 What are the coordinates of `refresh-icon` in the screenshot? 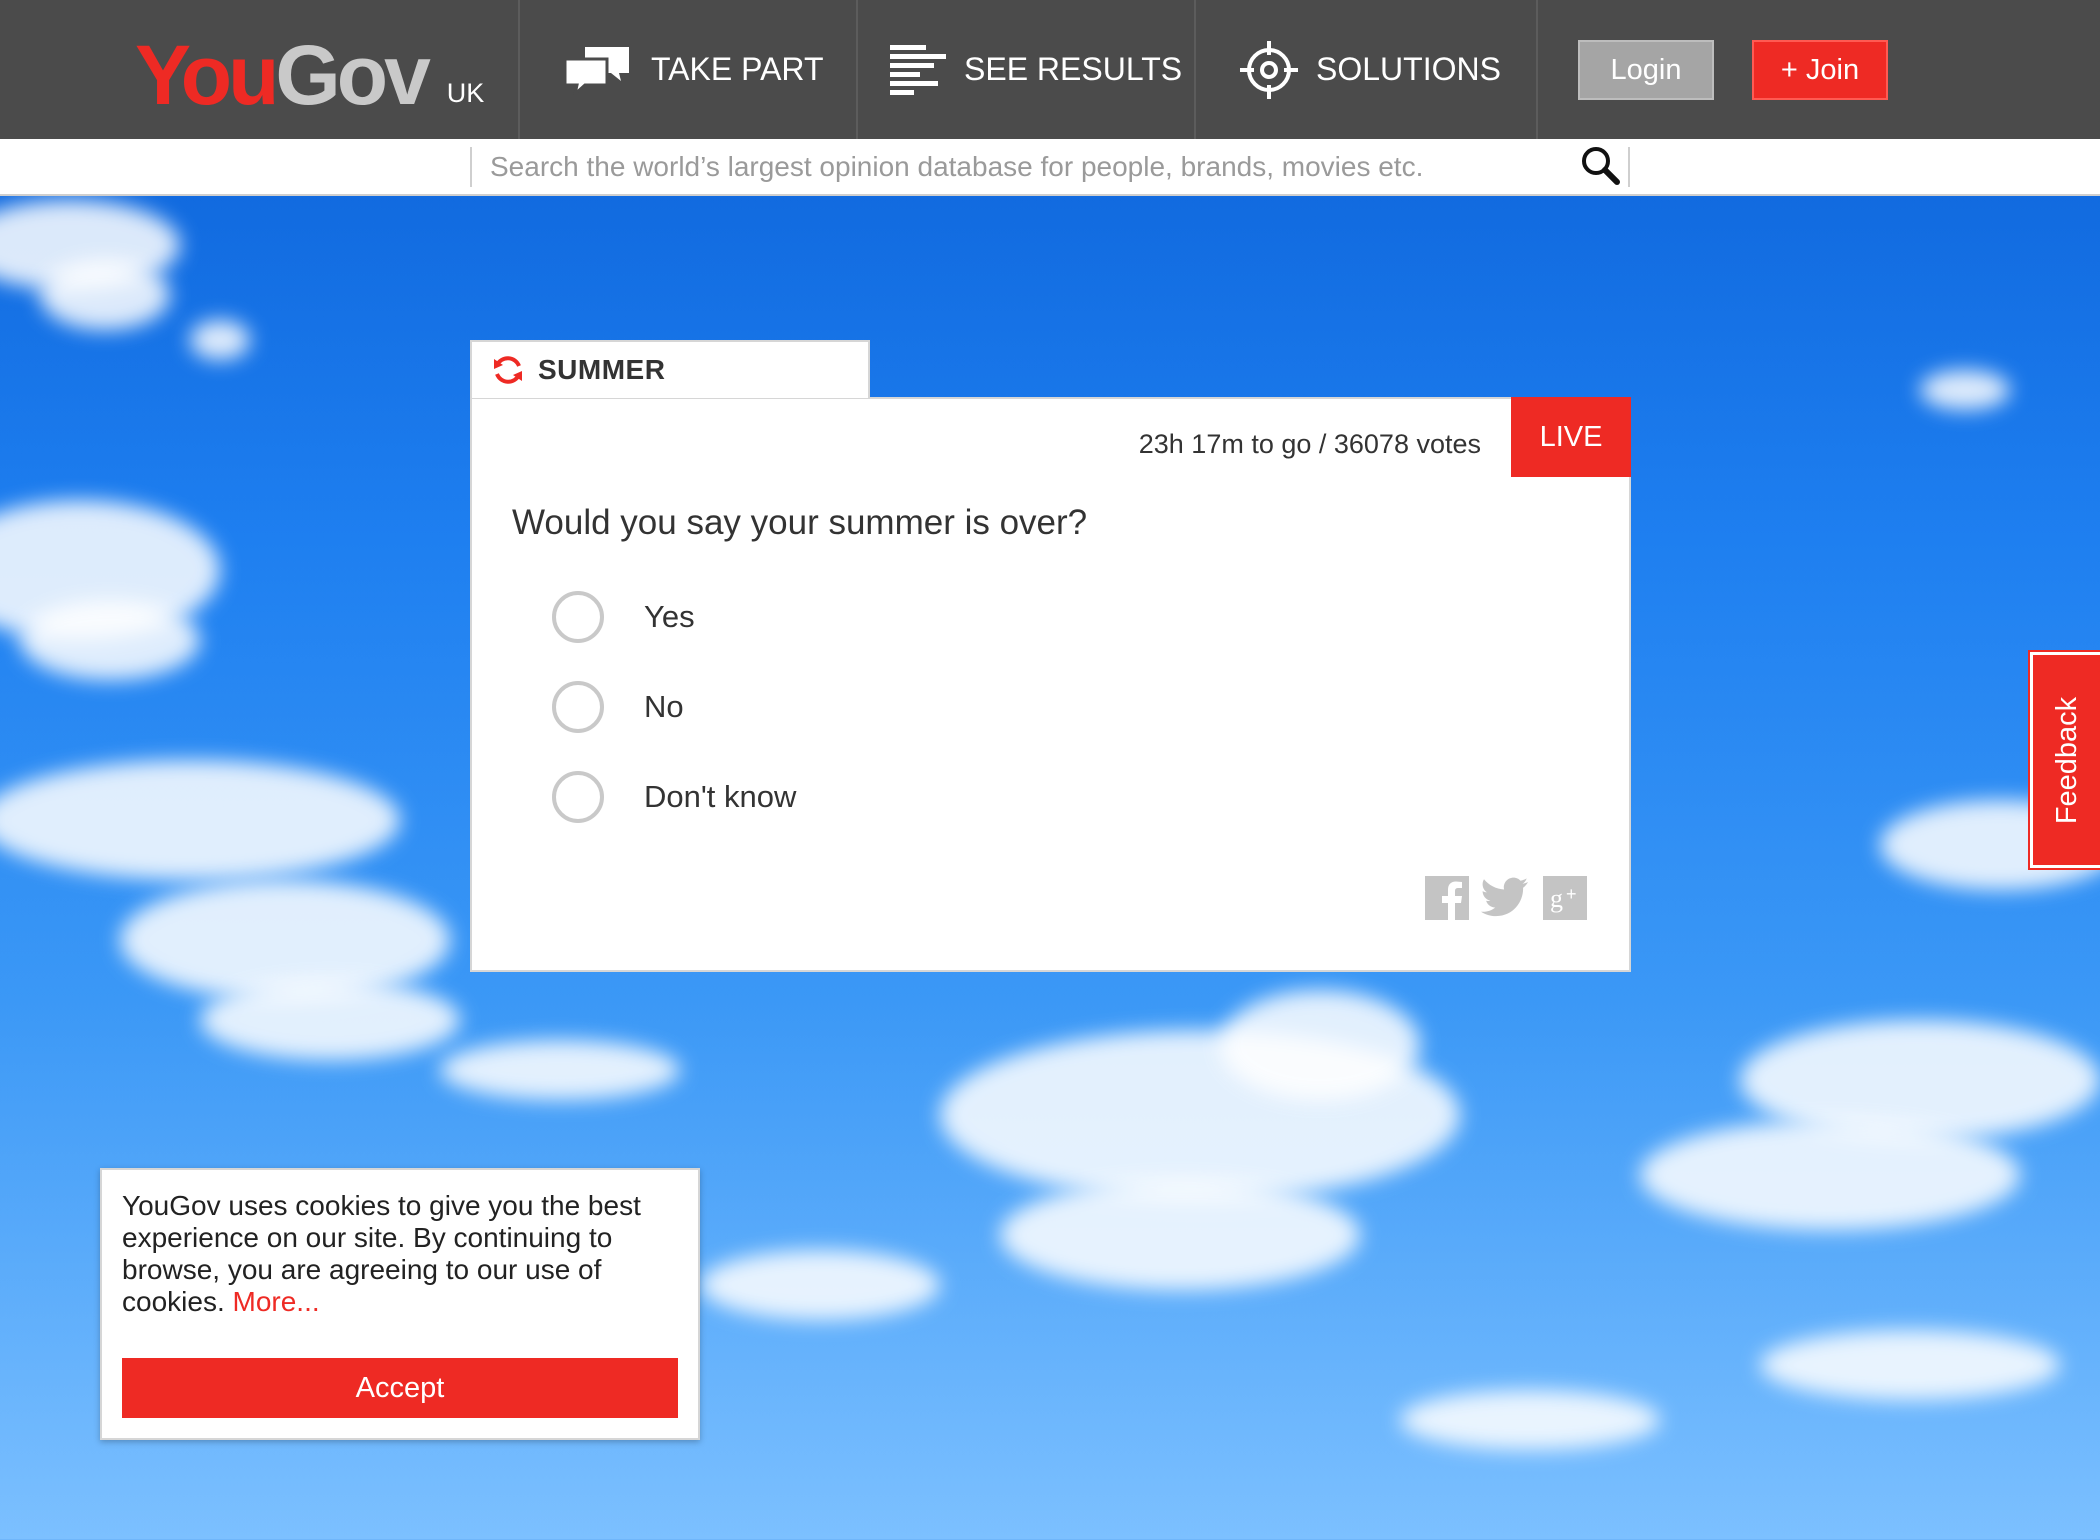 It's located at (508, 370).